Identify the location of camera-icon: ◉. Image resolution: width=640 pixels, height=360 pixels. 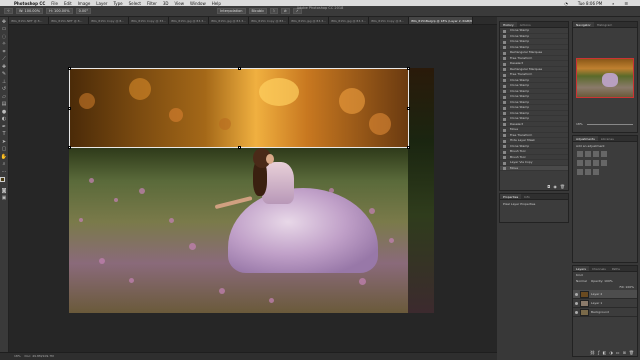
(555, 186).